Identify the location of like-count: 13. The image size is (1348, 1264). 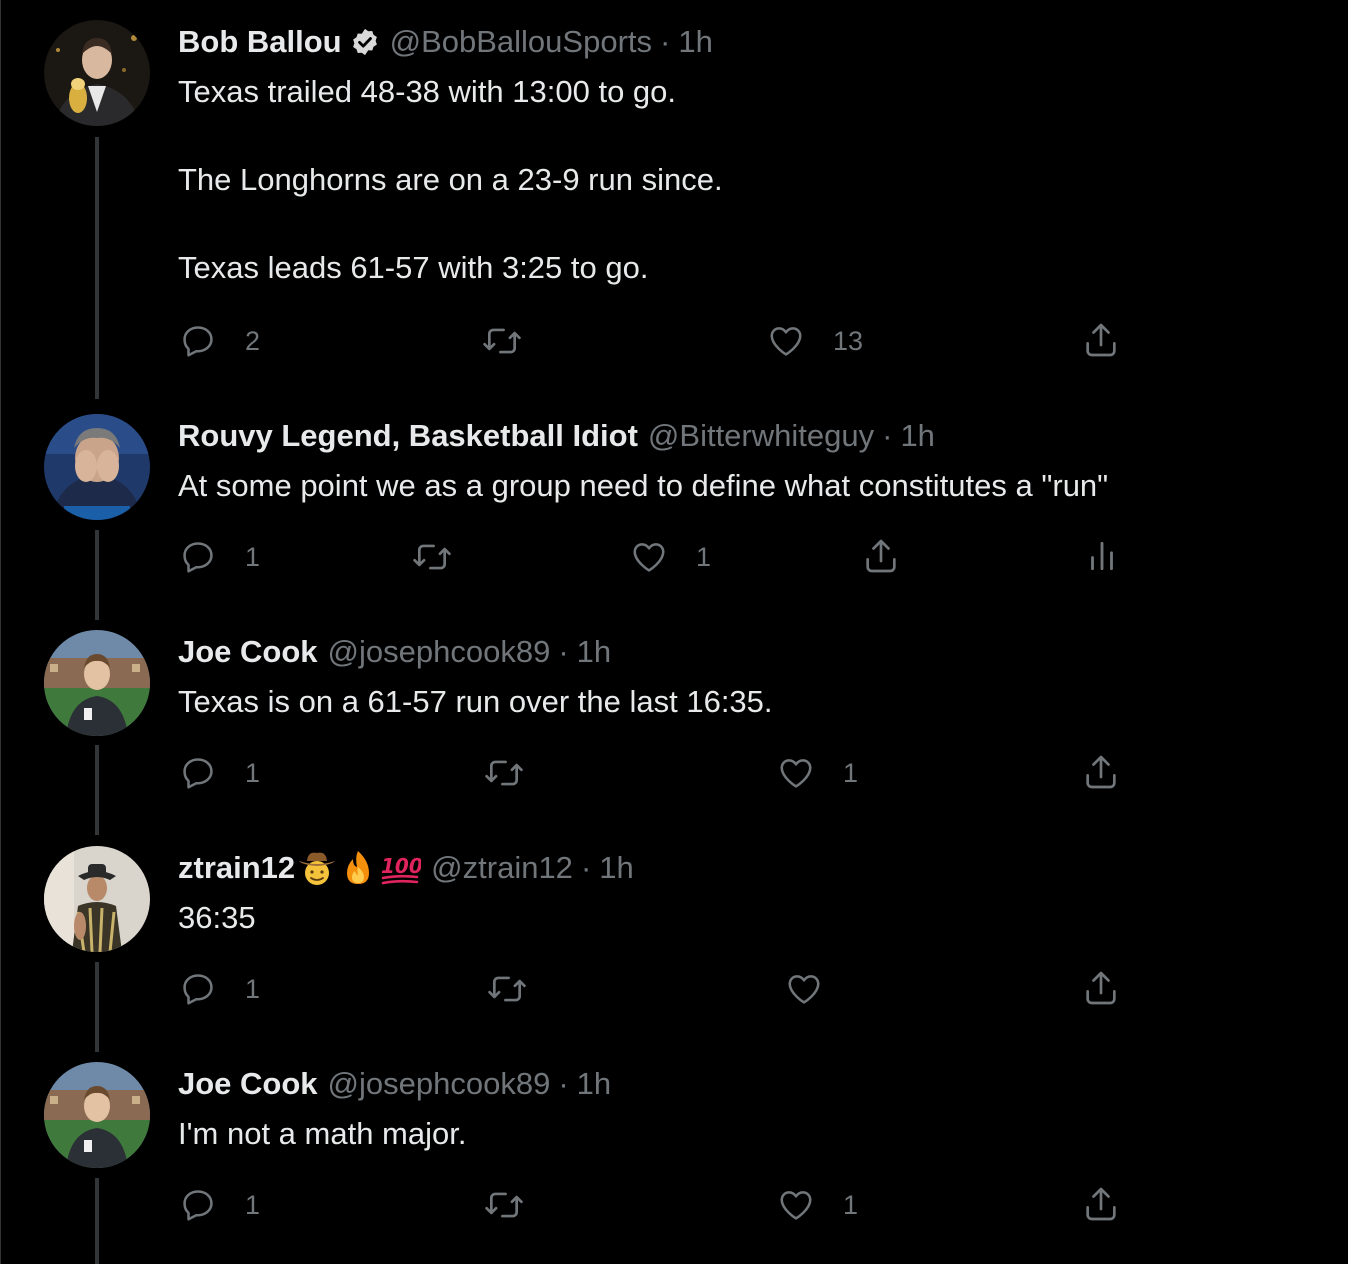
(848, 340).